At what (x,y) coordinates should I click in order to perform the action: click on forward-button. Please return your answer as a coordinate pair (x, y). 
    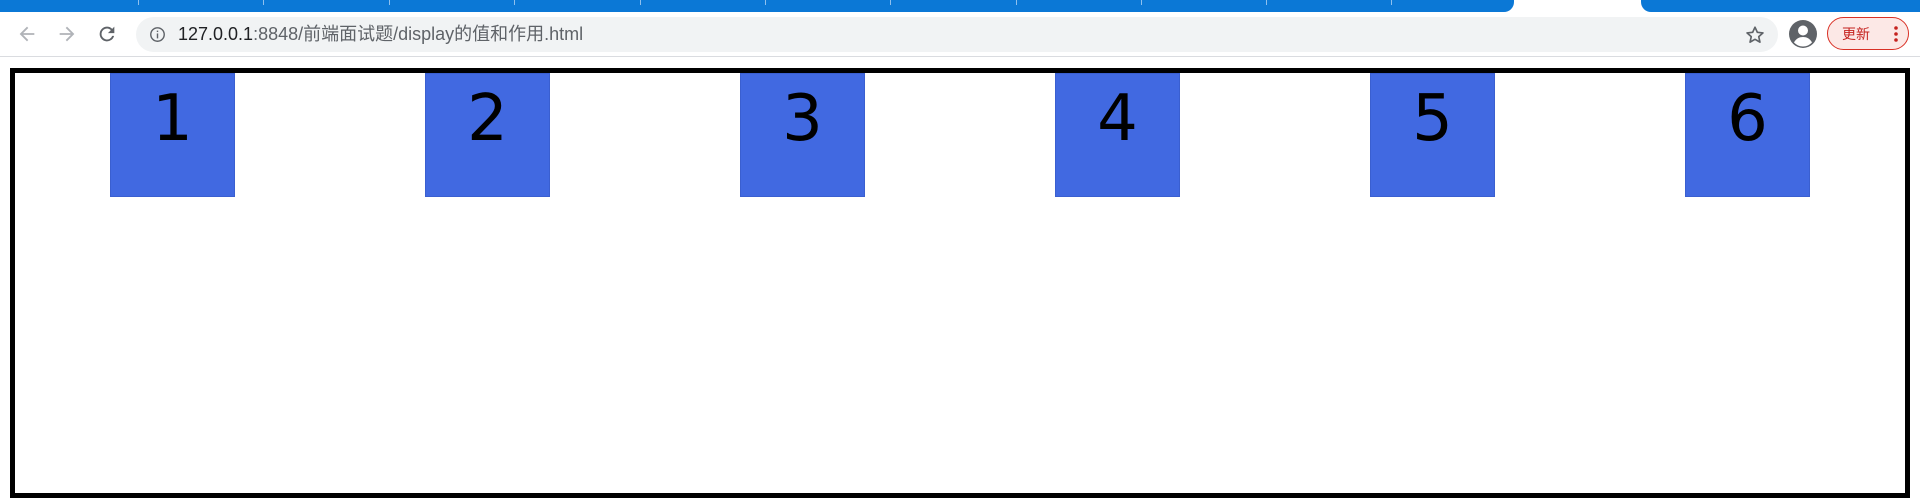
    Looking at the image, I should click on (67, 34).